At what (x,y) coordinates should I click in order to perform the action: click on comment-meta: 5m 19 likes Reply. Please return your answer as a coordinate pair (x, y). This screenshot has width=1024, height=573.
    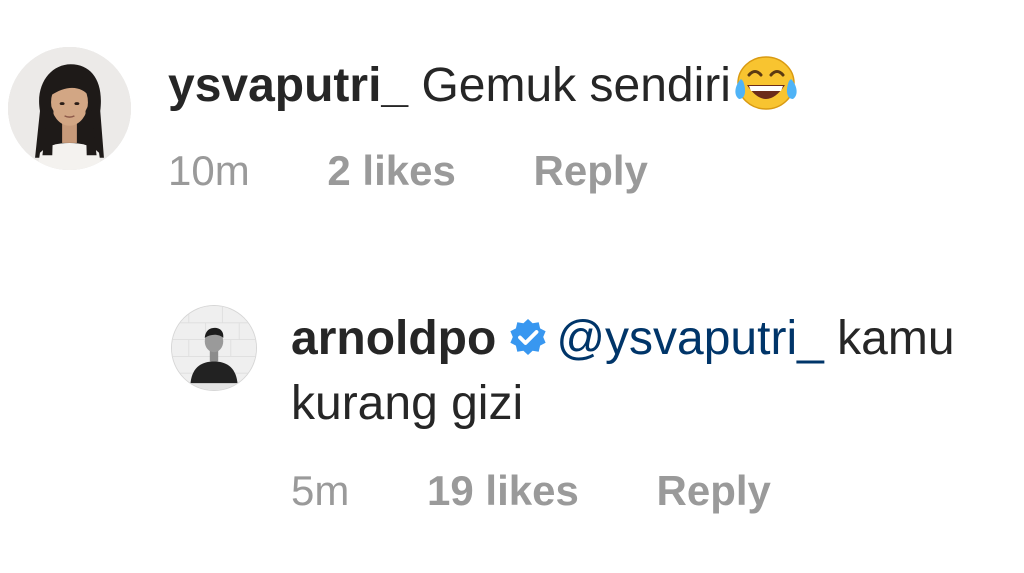
    Looking at the image, I should click on (531, 491).